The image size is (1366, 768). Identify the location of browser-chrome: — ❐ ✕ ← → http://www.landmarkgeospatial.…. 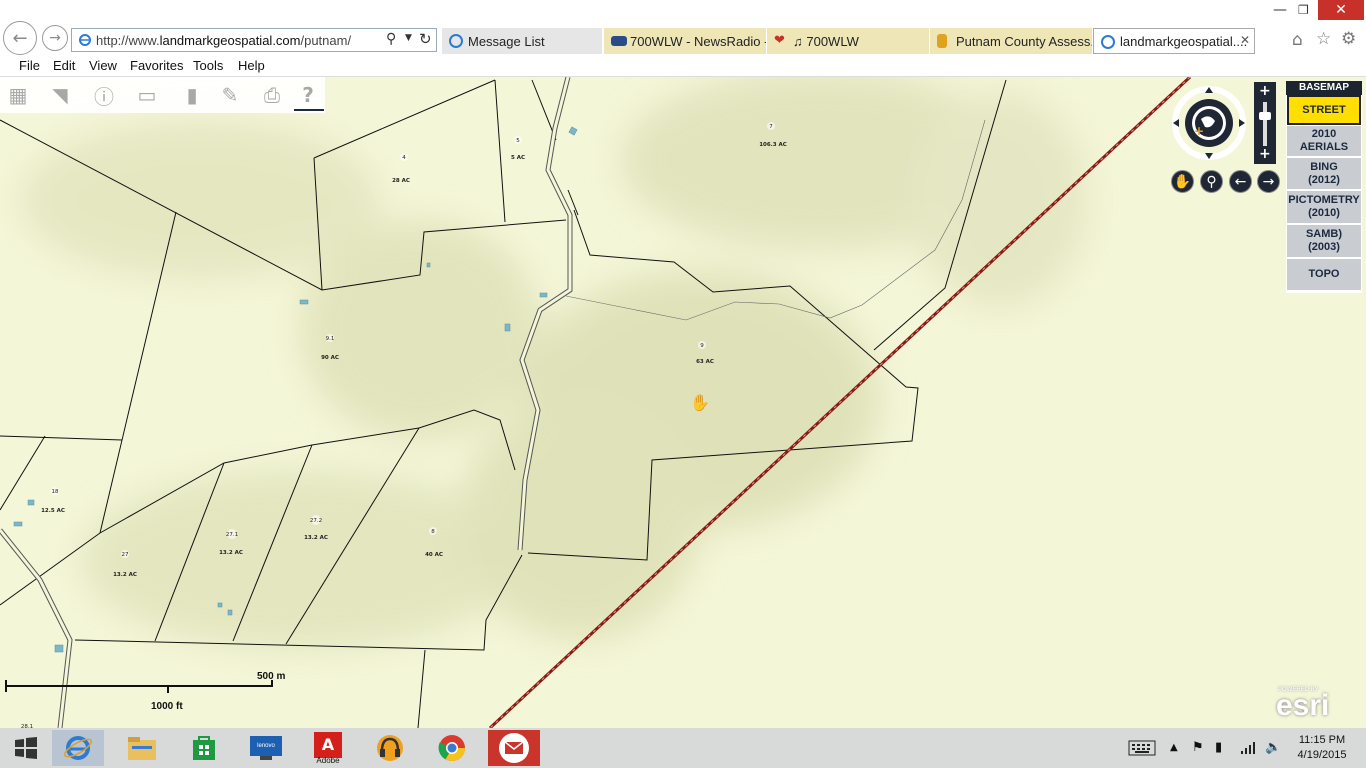
(683, 28).